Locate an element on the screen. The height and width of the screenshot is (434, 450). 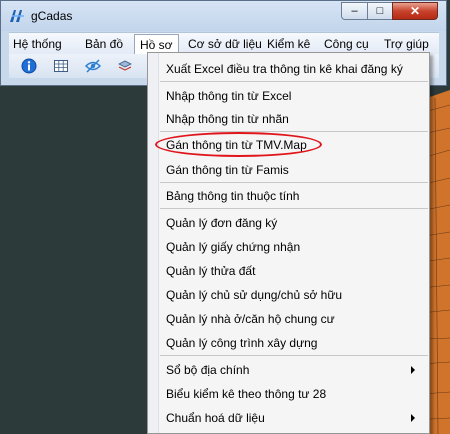
minimize-icon: – is located at coordinates (354, 11).